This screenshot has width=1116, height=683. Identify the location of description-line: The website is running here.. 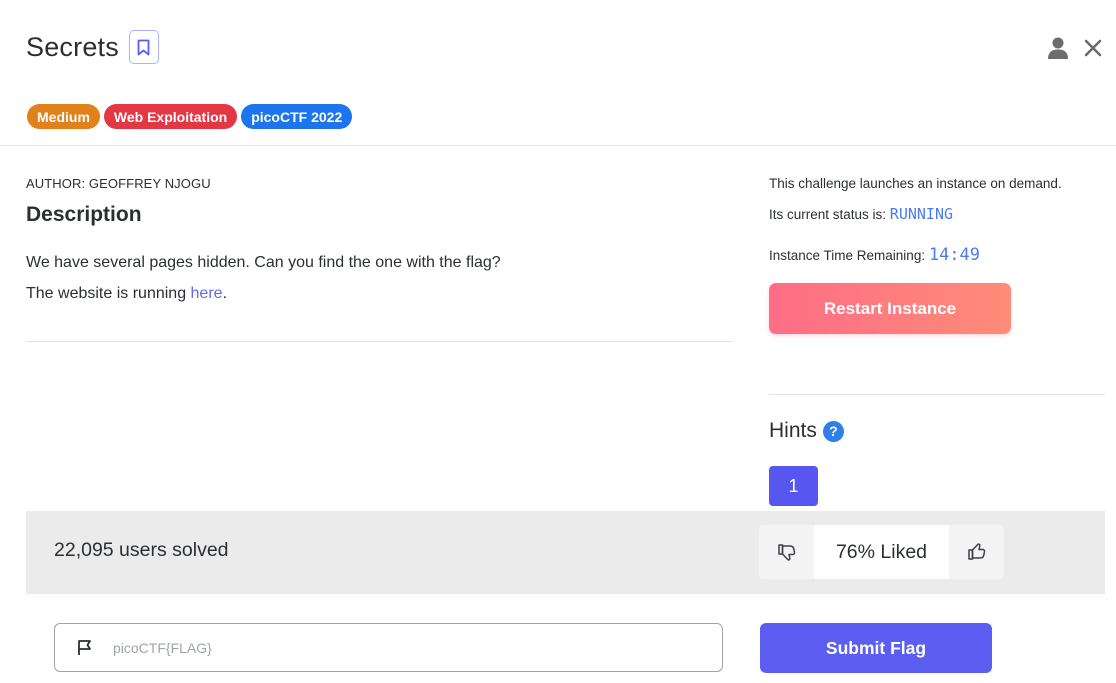
(379, 293).